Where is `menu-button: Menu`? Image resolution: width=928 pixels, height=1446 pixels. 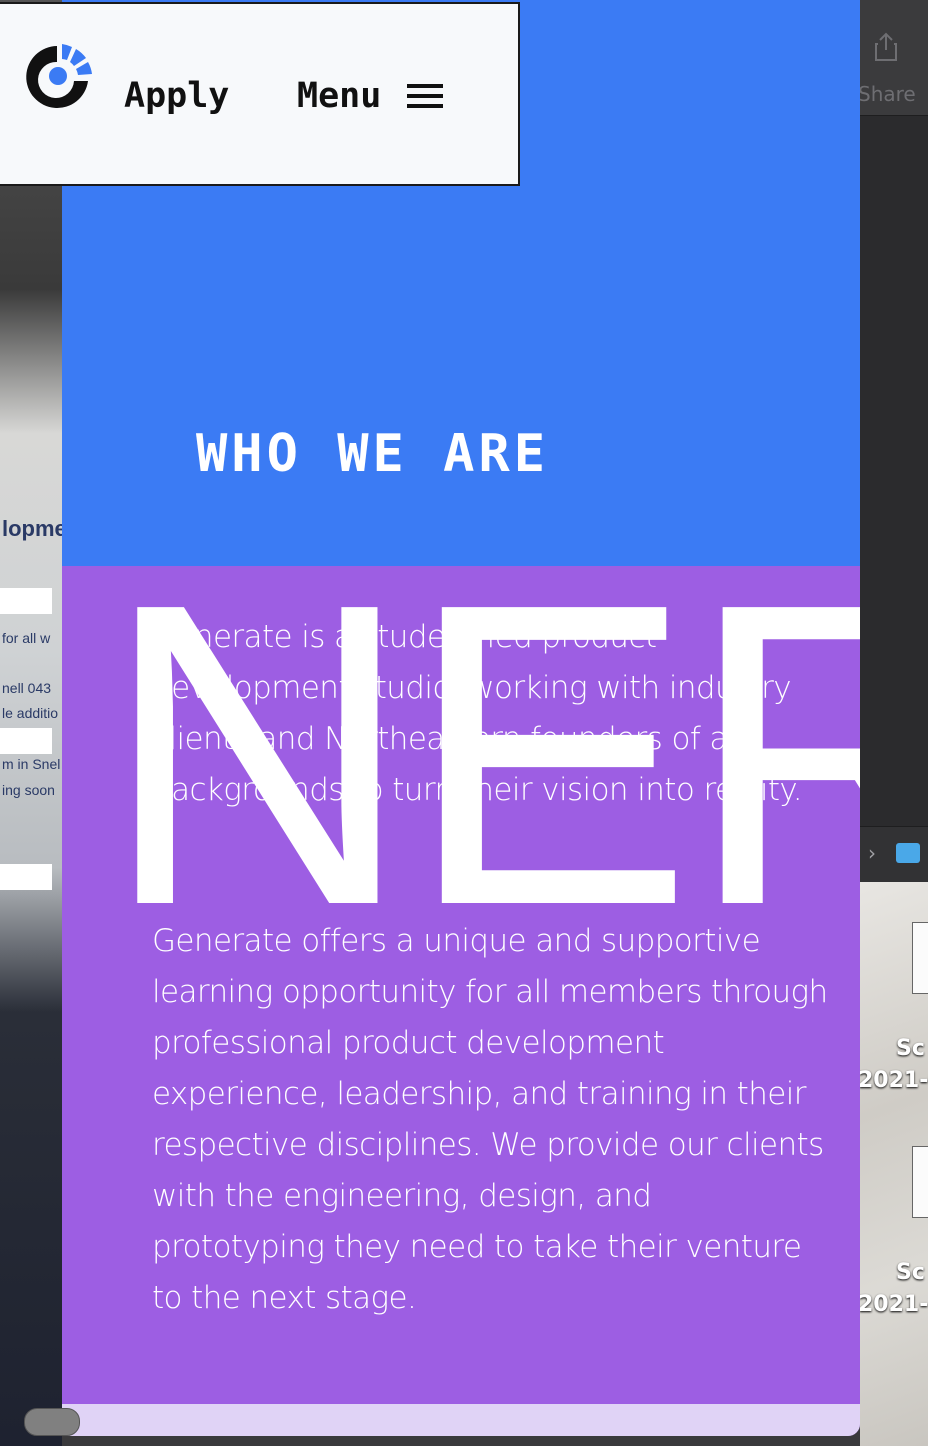 menu-button: Menu is located at coordinates (370, 96).